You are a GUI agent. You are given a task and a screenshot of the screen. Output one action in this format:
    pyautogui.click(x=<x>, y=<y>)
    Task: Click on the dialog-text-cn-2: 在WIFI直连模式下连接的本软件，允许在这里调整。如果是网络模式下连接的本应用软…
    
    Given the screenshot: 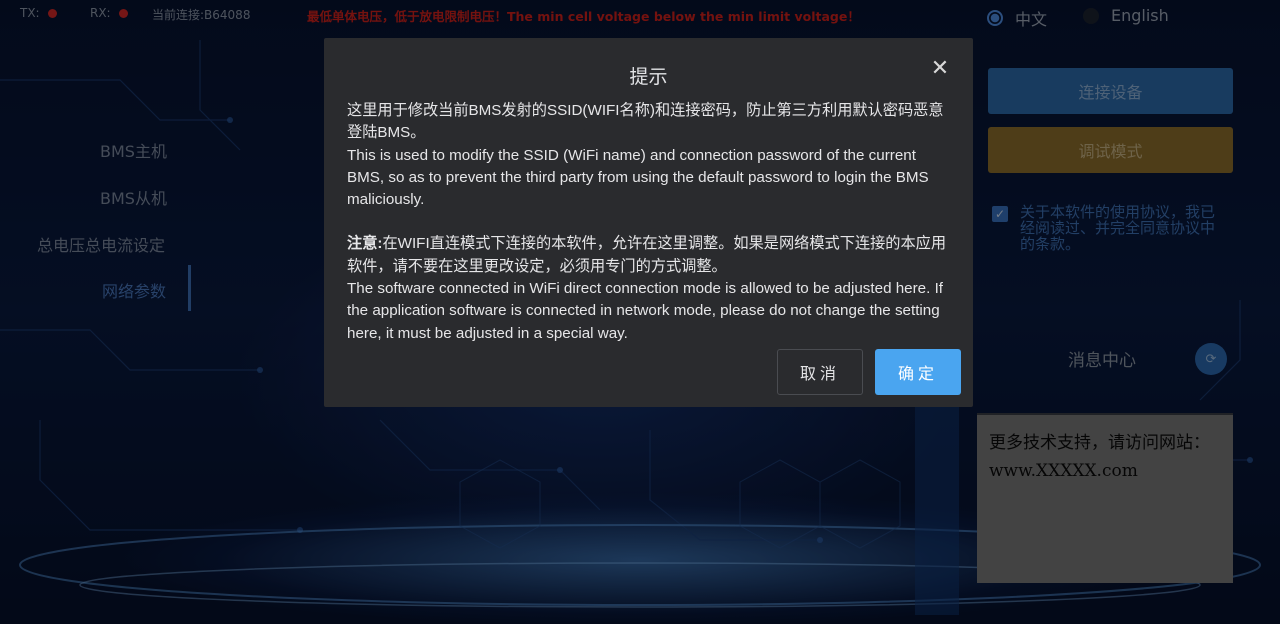 What is the action you would take?
    pyautogui.click(x=647, y=255)
    